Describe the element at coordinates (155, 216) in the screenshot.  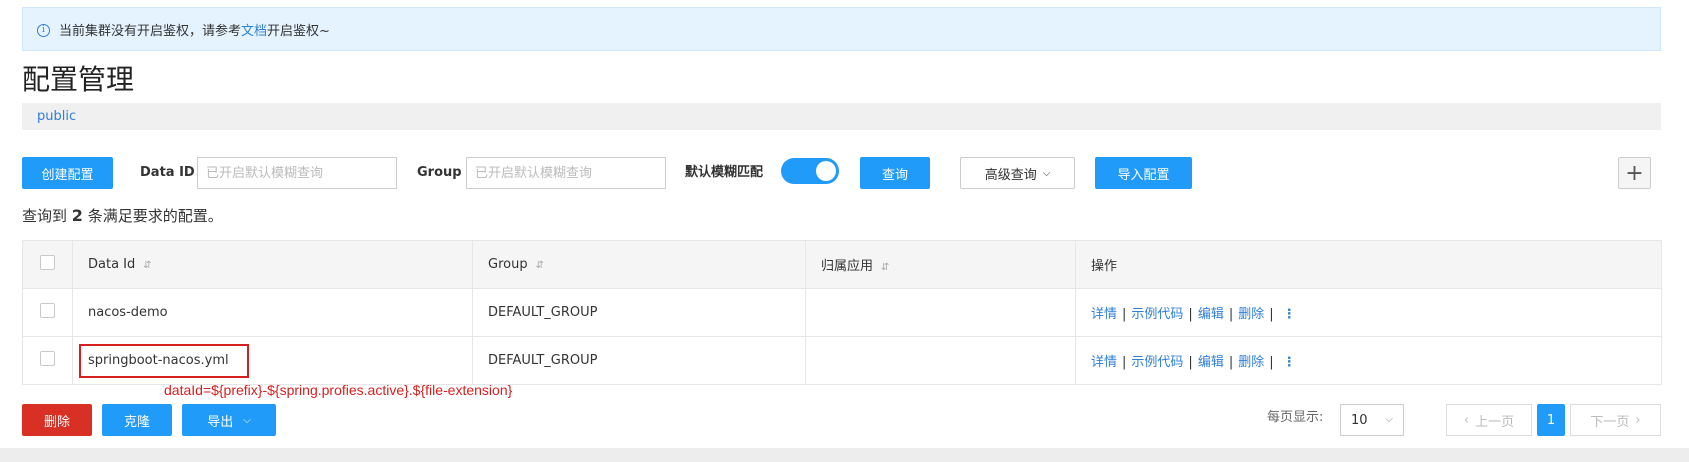
I see `result-suffix: 条满足要求的配置。` at that location.